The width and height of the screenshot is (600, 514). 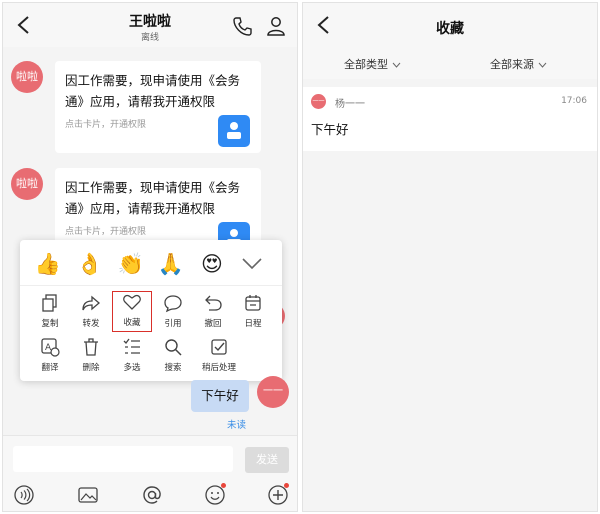 I want to click on multiselect-button: 多选, so click(x=132, y=358).